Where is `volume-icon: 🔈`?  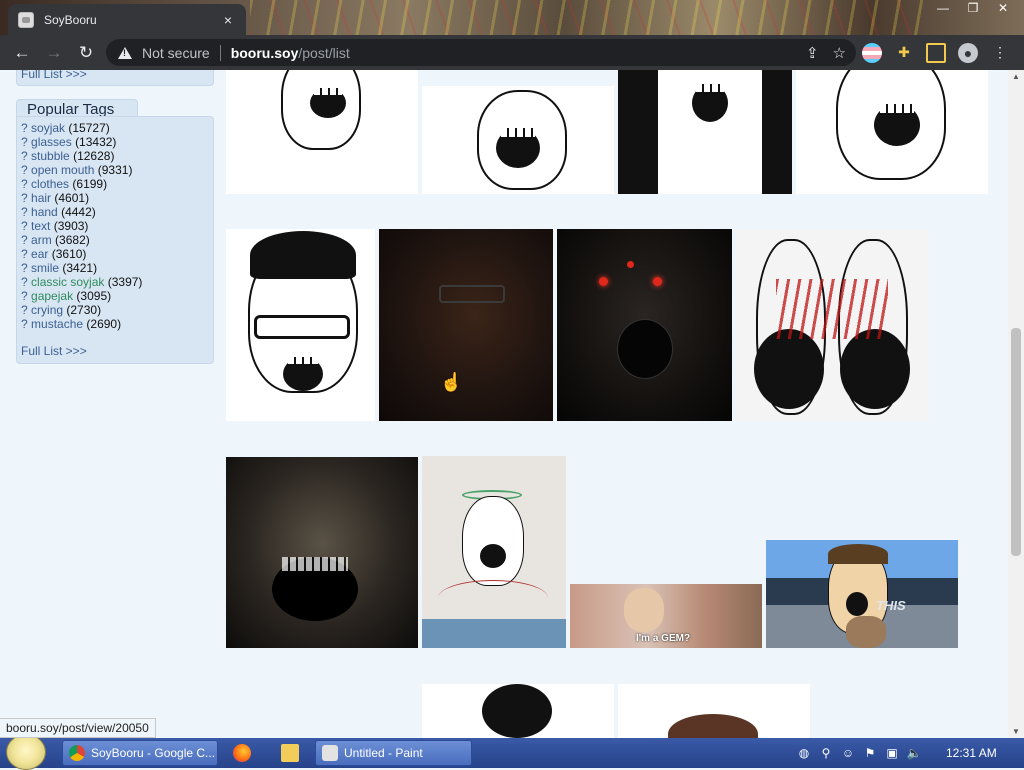 volume-icon: 🔈 is located at coordinates (914, 753).